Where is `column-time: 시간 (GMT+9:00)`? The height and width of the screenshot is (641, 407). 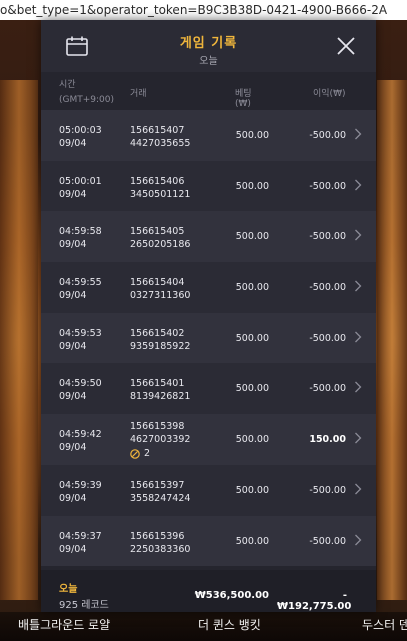
column-time: 시간 (GMT+9:00) is located at coordinates (86, 93).